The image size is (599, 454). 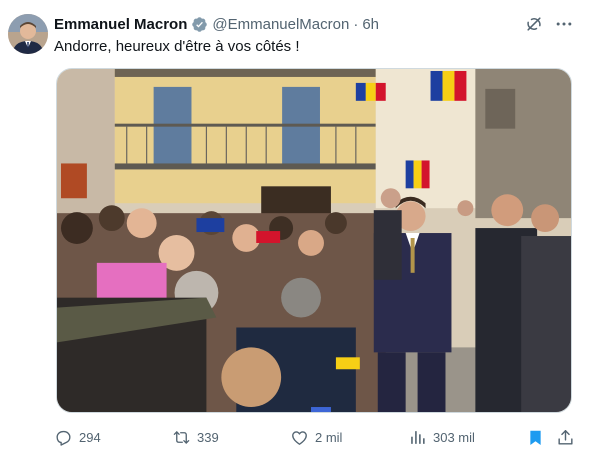 I want to click on grok-icon, so click(x=534, y=24).